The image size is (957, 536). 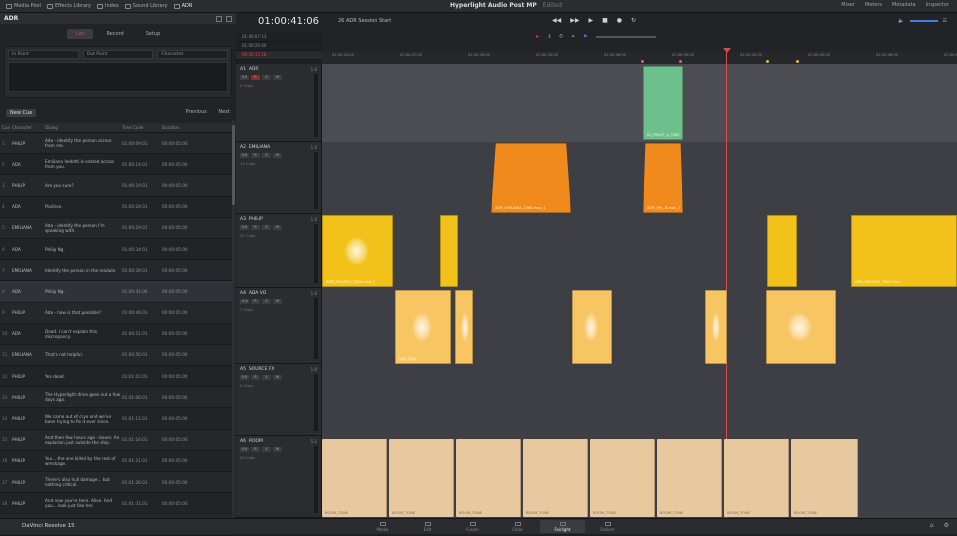 I want to click on dialog-textarea, so click(x=118, y=77).